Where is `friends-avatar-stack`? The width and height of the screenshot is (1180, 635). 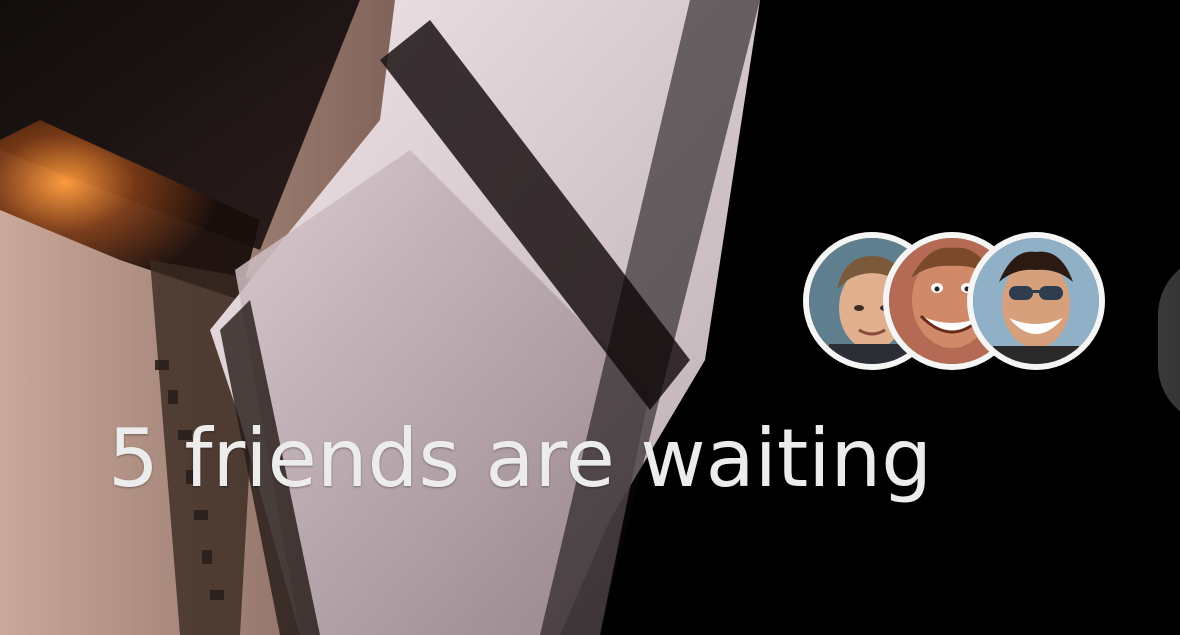 friends-avatar-stack is located at coordinates (955, 301).